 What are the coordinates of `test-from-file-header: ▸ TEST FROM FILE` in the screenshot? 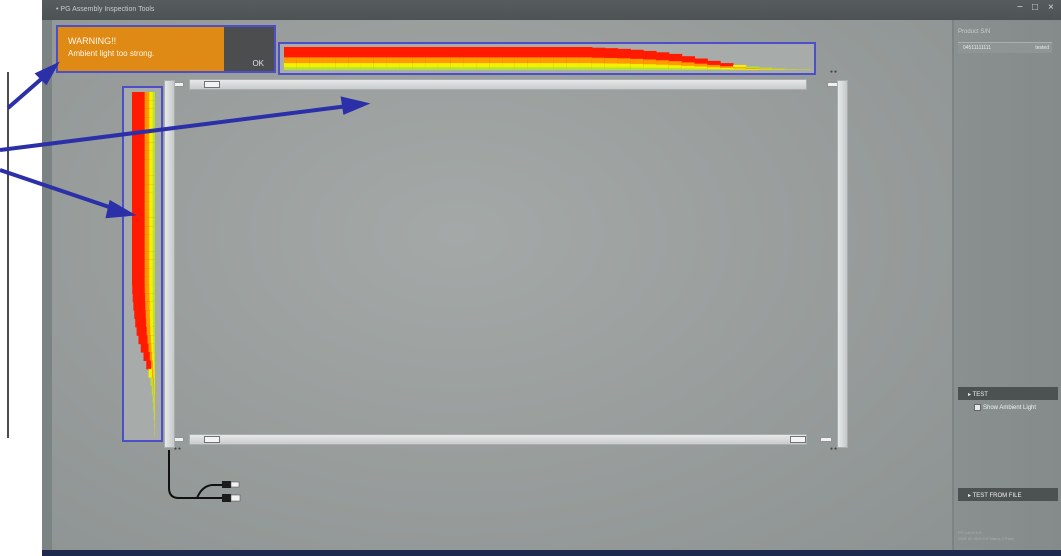 It's located at (1008, 494).